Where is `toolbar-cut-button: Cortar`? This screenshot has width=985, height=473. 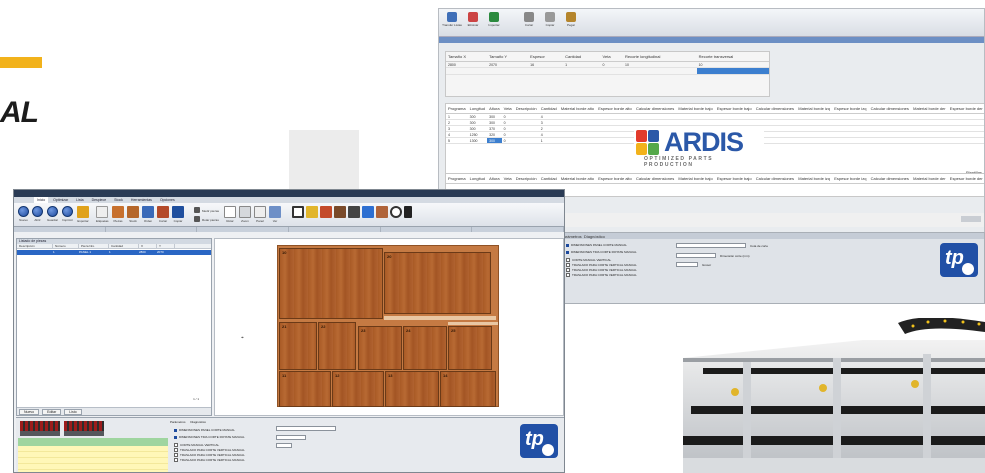
toolbar-cut-button: Cortar is located at coordinates (529, 19).